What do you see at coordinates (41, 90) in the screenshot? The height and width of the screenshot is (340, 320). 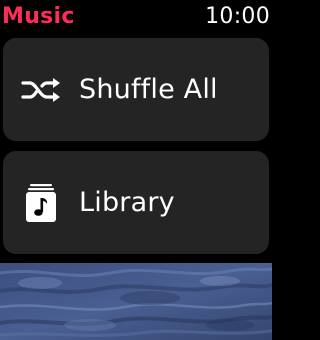 I see `shuffle-icon` at bounding box center [41, 90].